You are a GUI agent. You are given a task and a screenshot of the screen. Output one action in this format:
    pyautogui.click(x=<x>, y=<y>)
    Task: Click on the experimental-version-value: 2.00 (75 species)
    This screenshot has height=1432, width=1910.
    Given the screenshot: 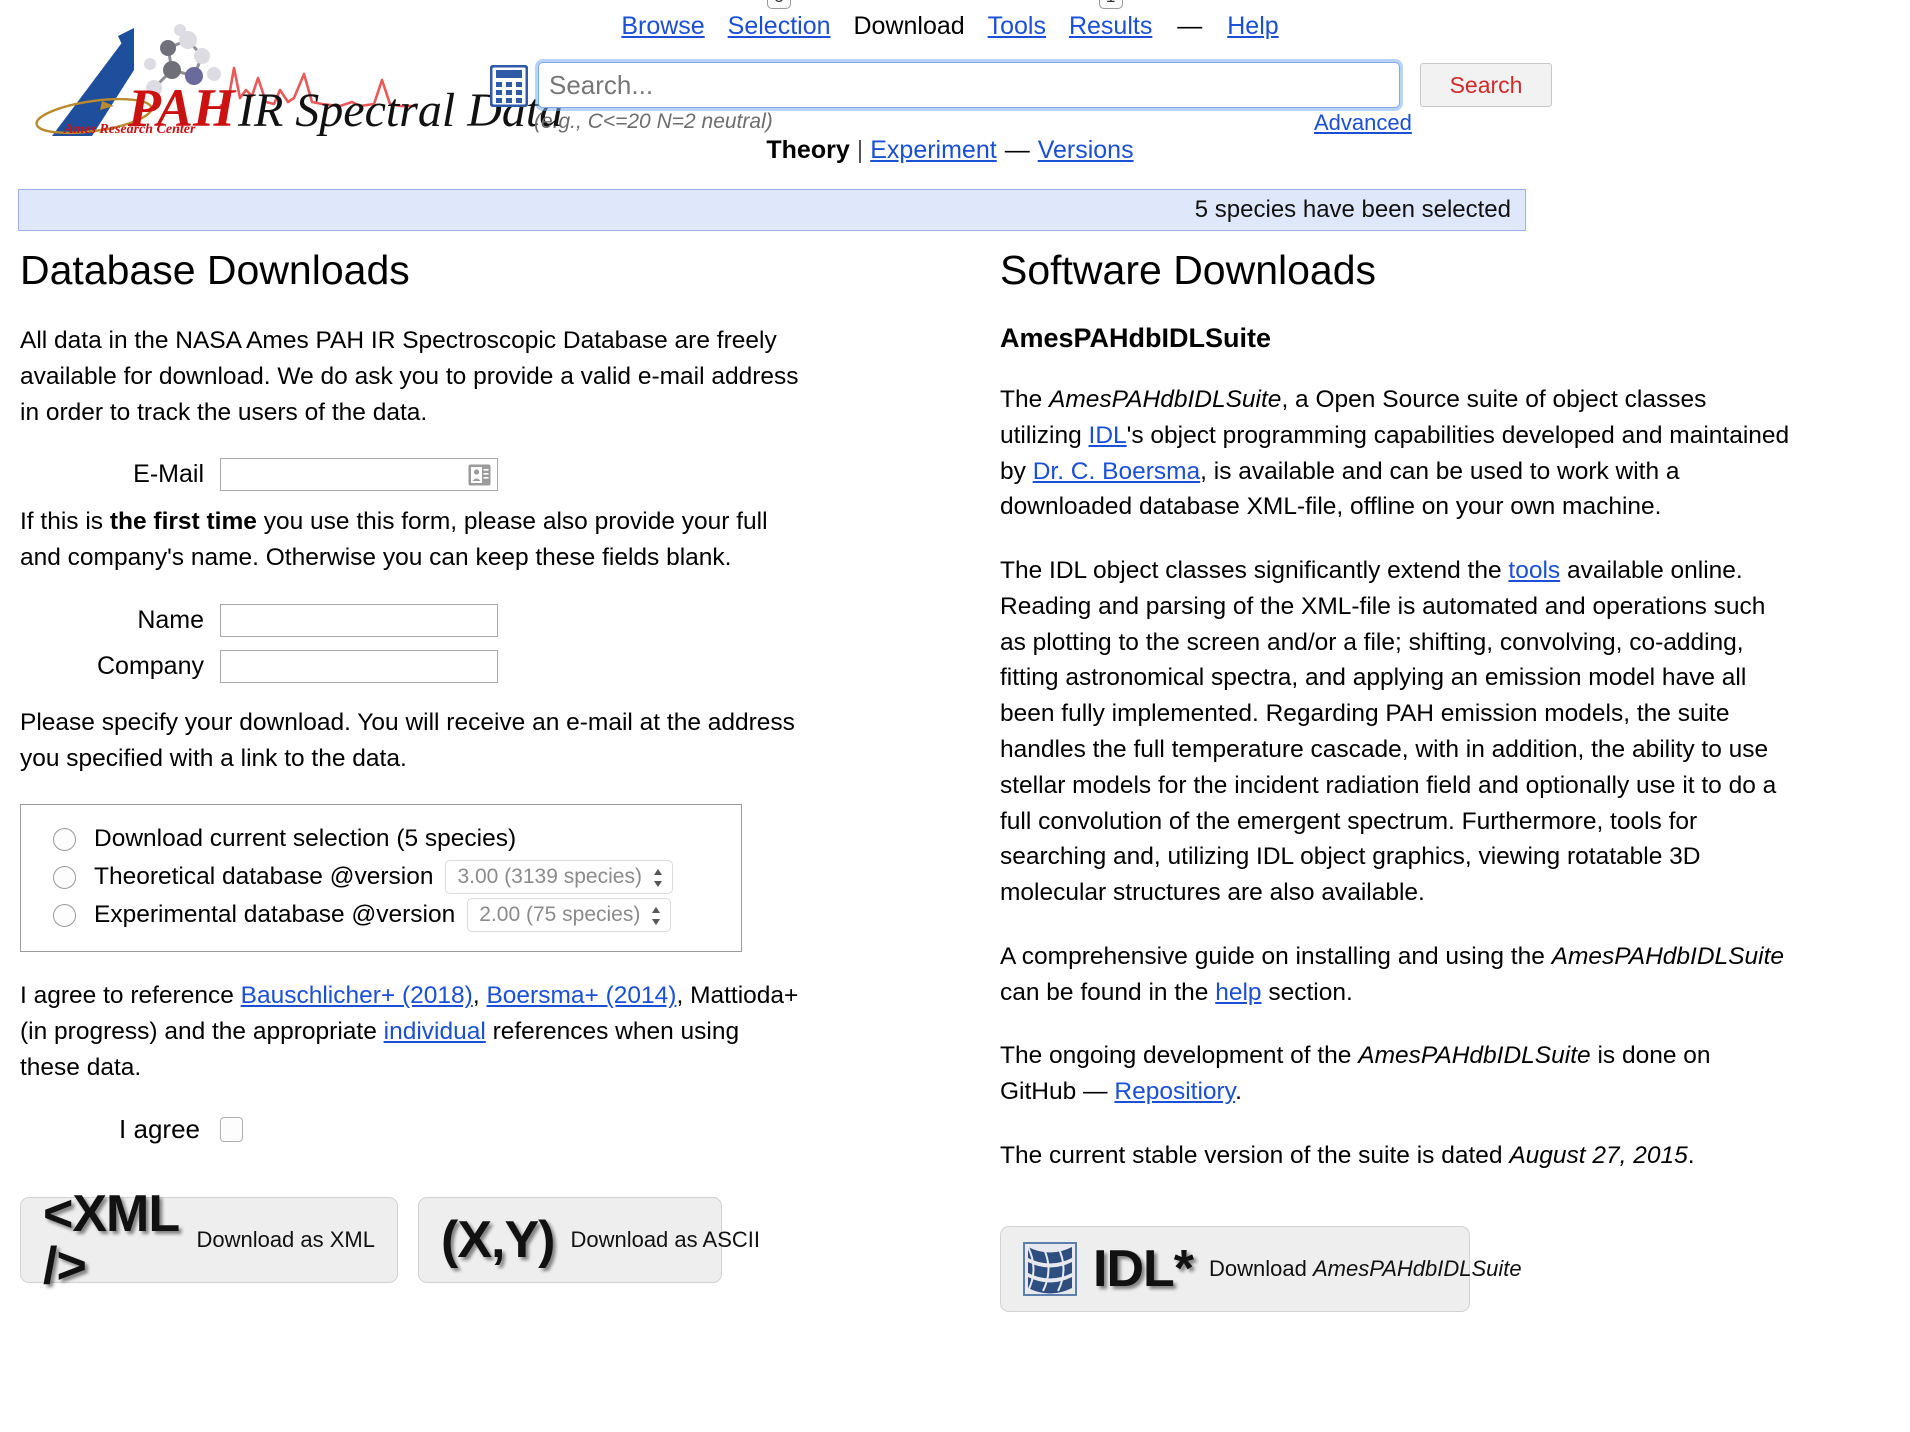 What is the action you would take?
    pyautogui.click(x=560, y=915)
    